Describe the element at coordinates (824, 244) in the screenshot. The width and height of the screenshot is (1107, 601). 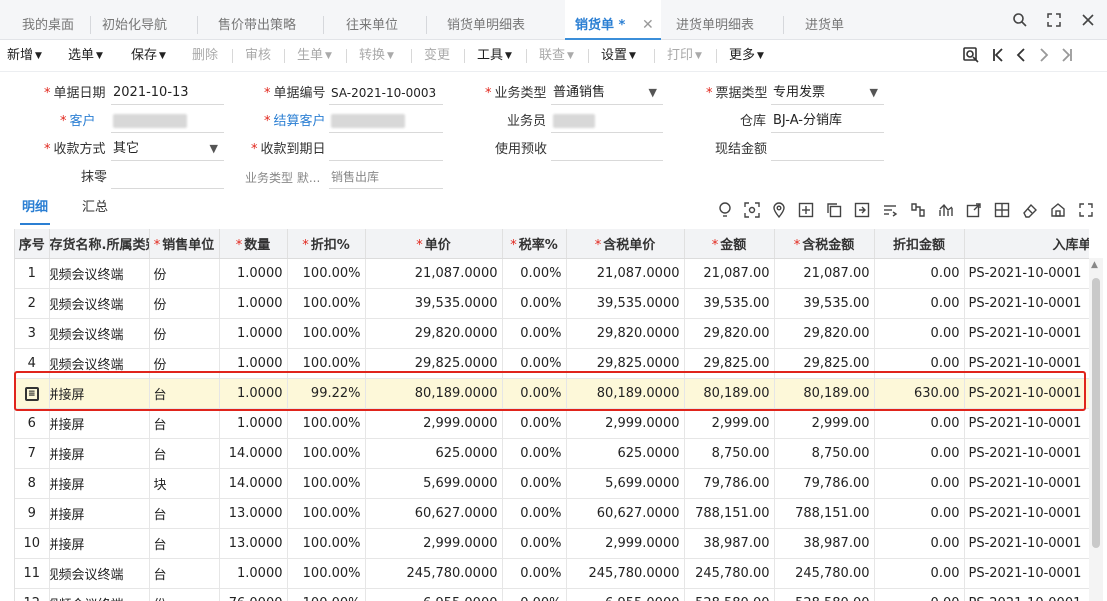
I see `column-header: * 含税金额` at that location.